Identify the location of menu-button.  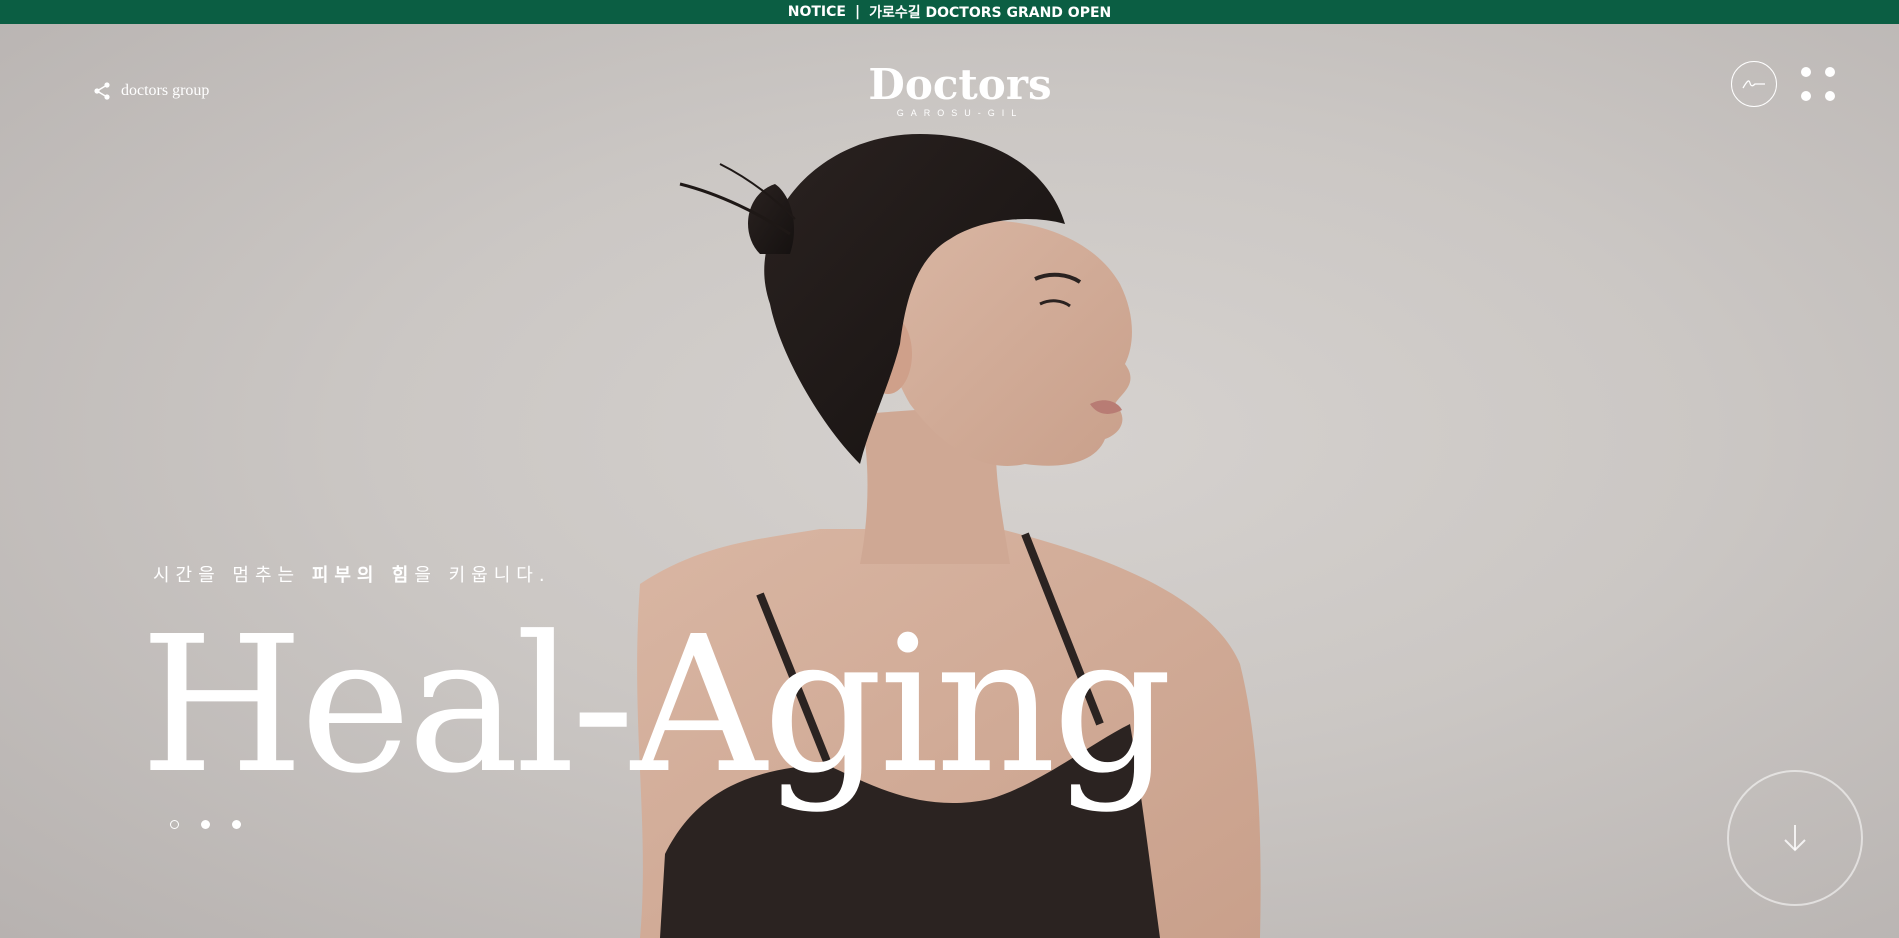
(1818, 87).